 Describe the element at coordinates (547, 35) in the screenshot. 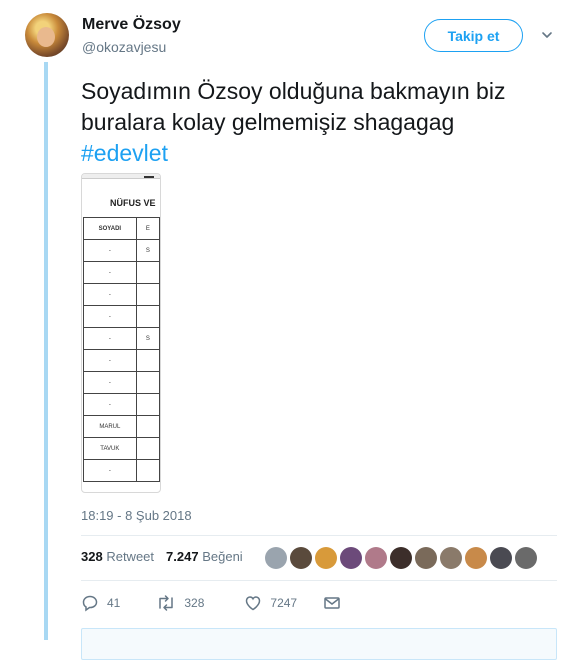

I see `chevron-down-icon` at that location.